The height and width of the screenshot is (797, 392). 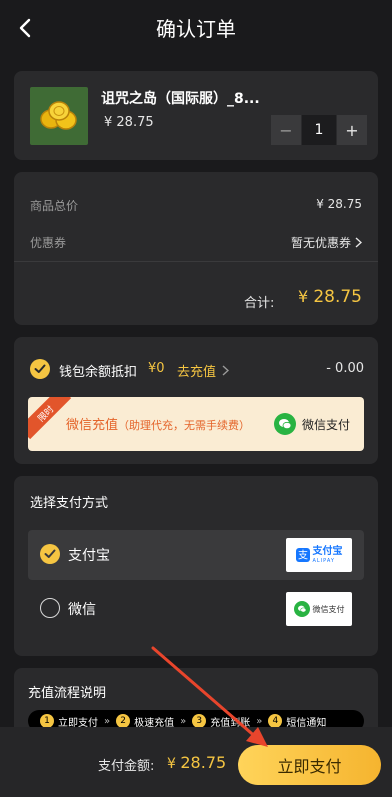 I want to click on selected-check-icon, so click(x=50, y=554).